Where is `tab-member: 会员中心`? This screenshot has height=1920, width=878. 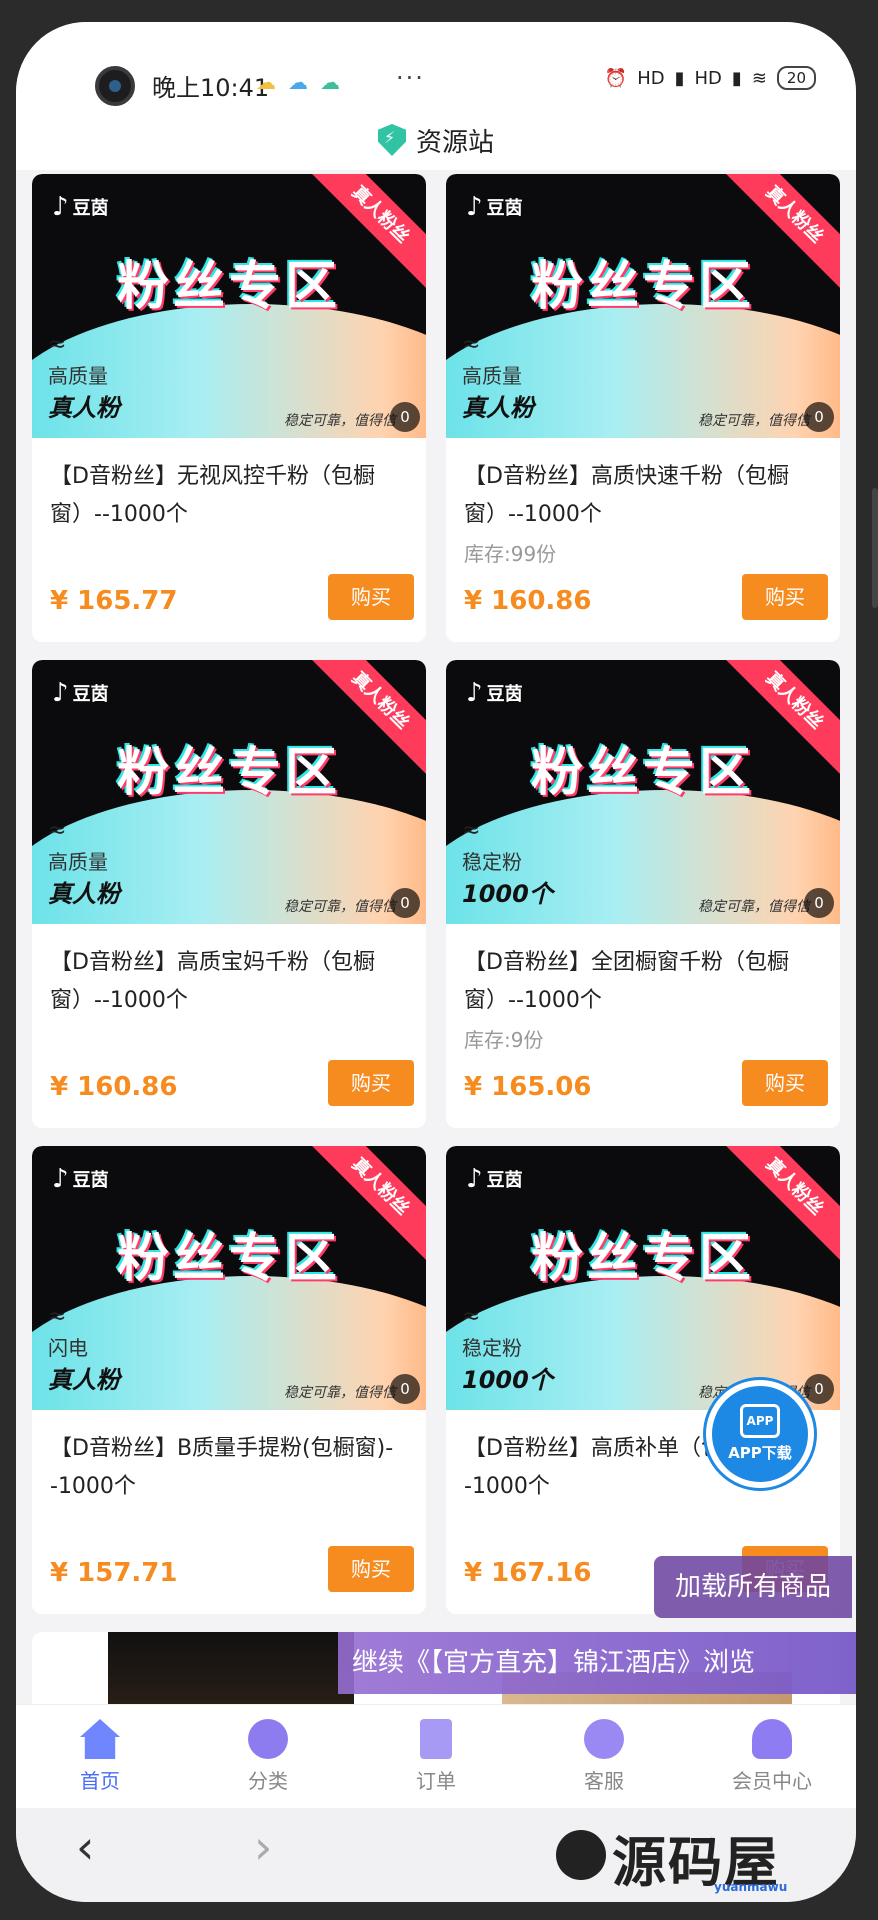 tab-member: 会员中心 is located at coordinates (772, 1756).